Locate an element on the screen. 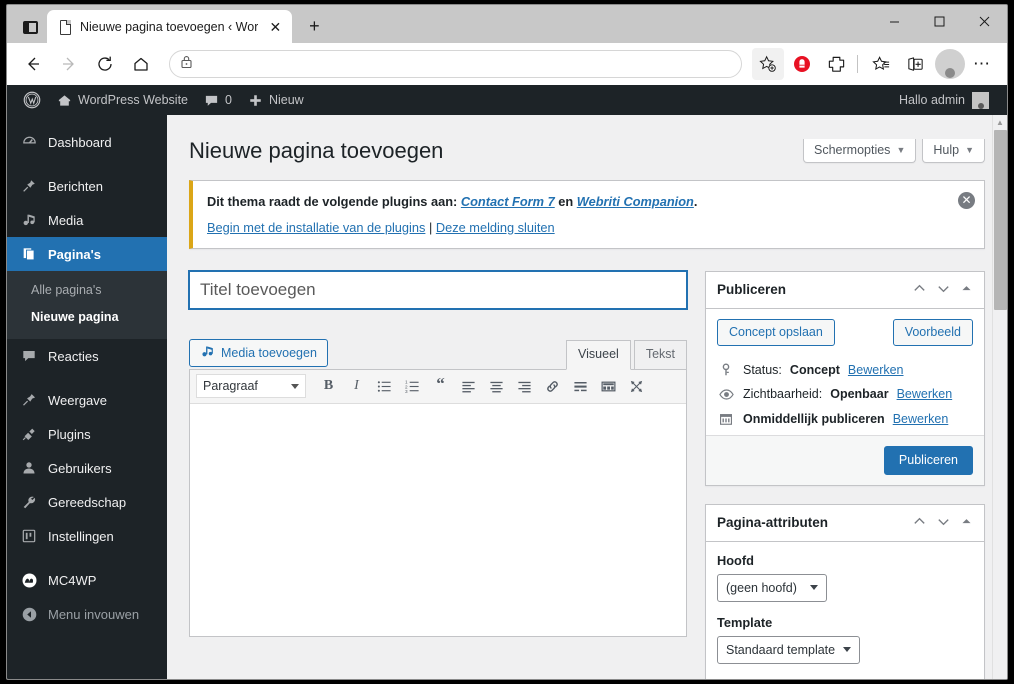 The image size is (1014, 684). page-attributes-title: Pagina-attributen is located at coordinates (773, 523).